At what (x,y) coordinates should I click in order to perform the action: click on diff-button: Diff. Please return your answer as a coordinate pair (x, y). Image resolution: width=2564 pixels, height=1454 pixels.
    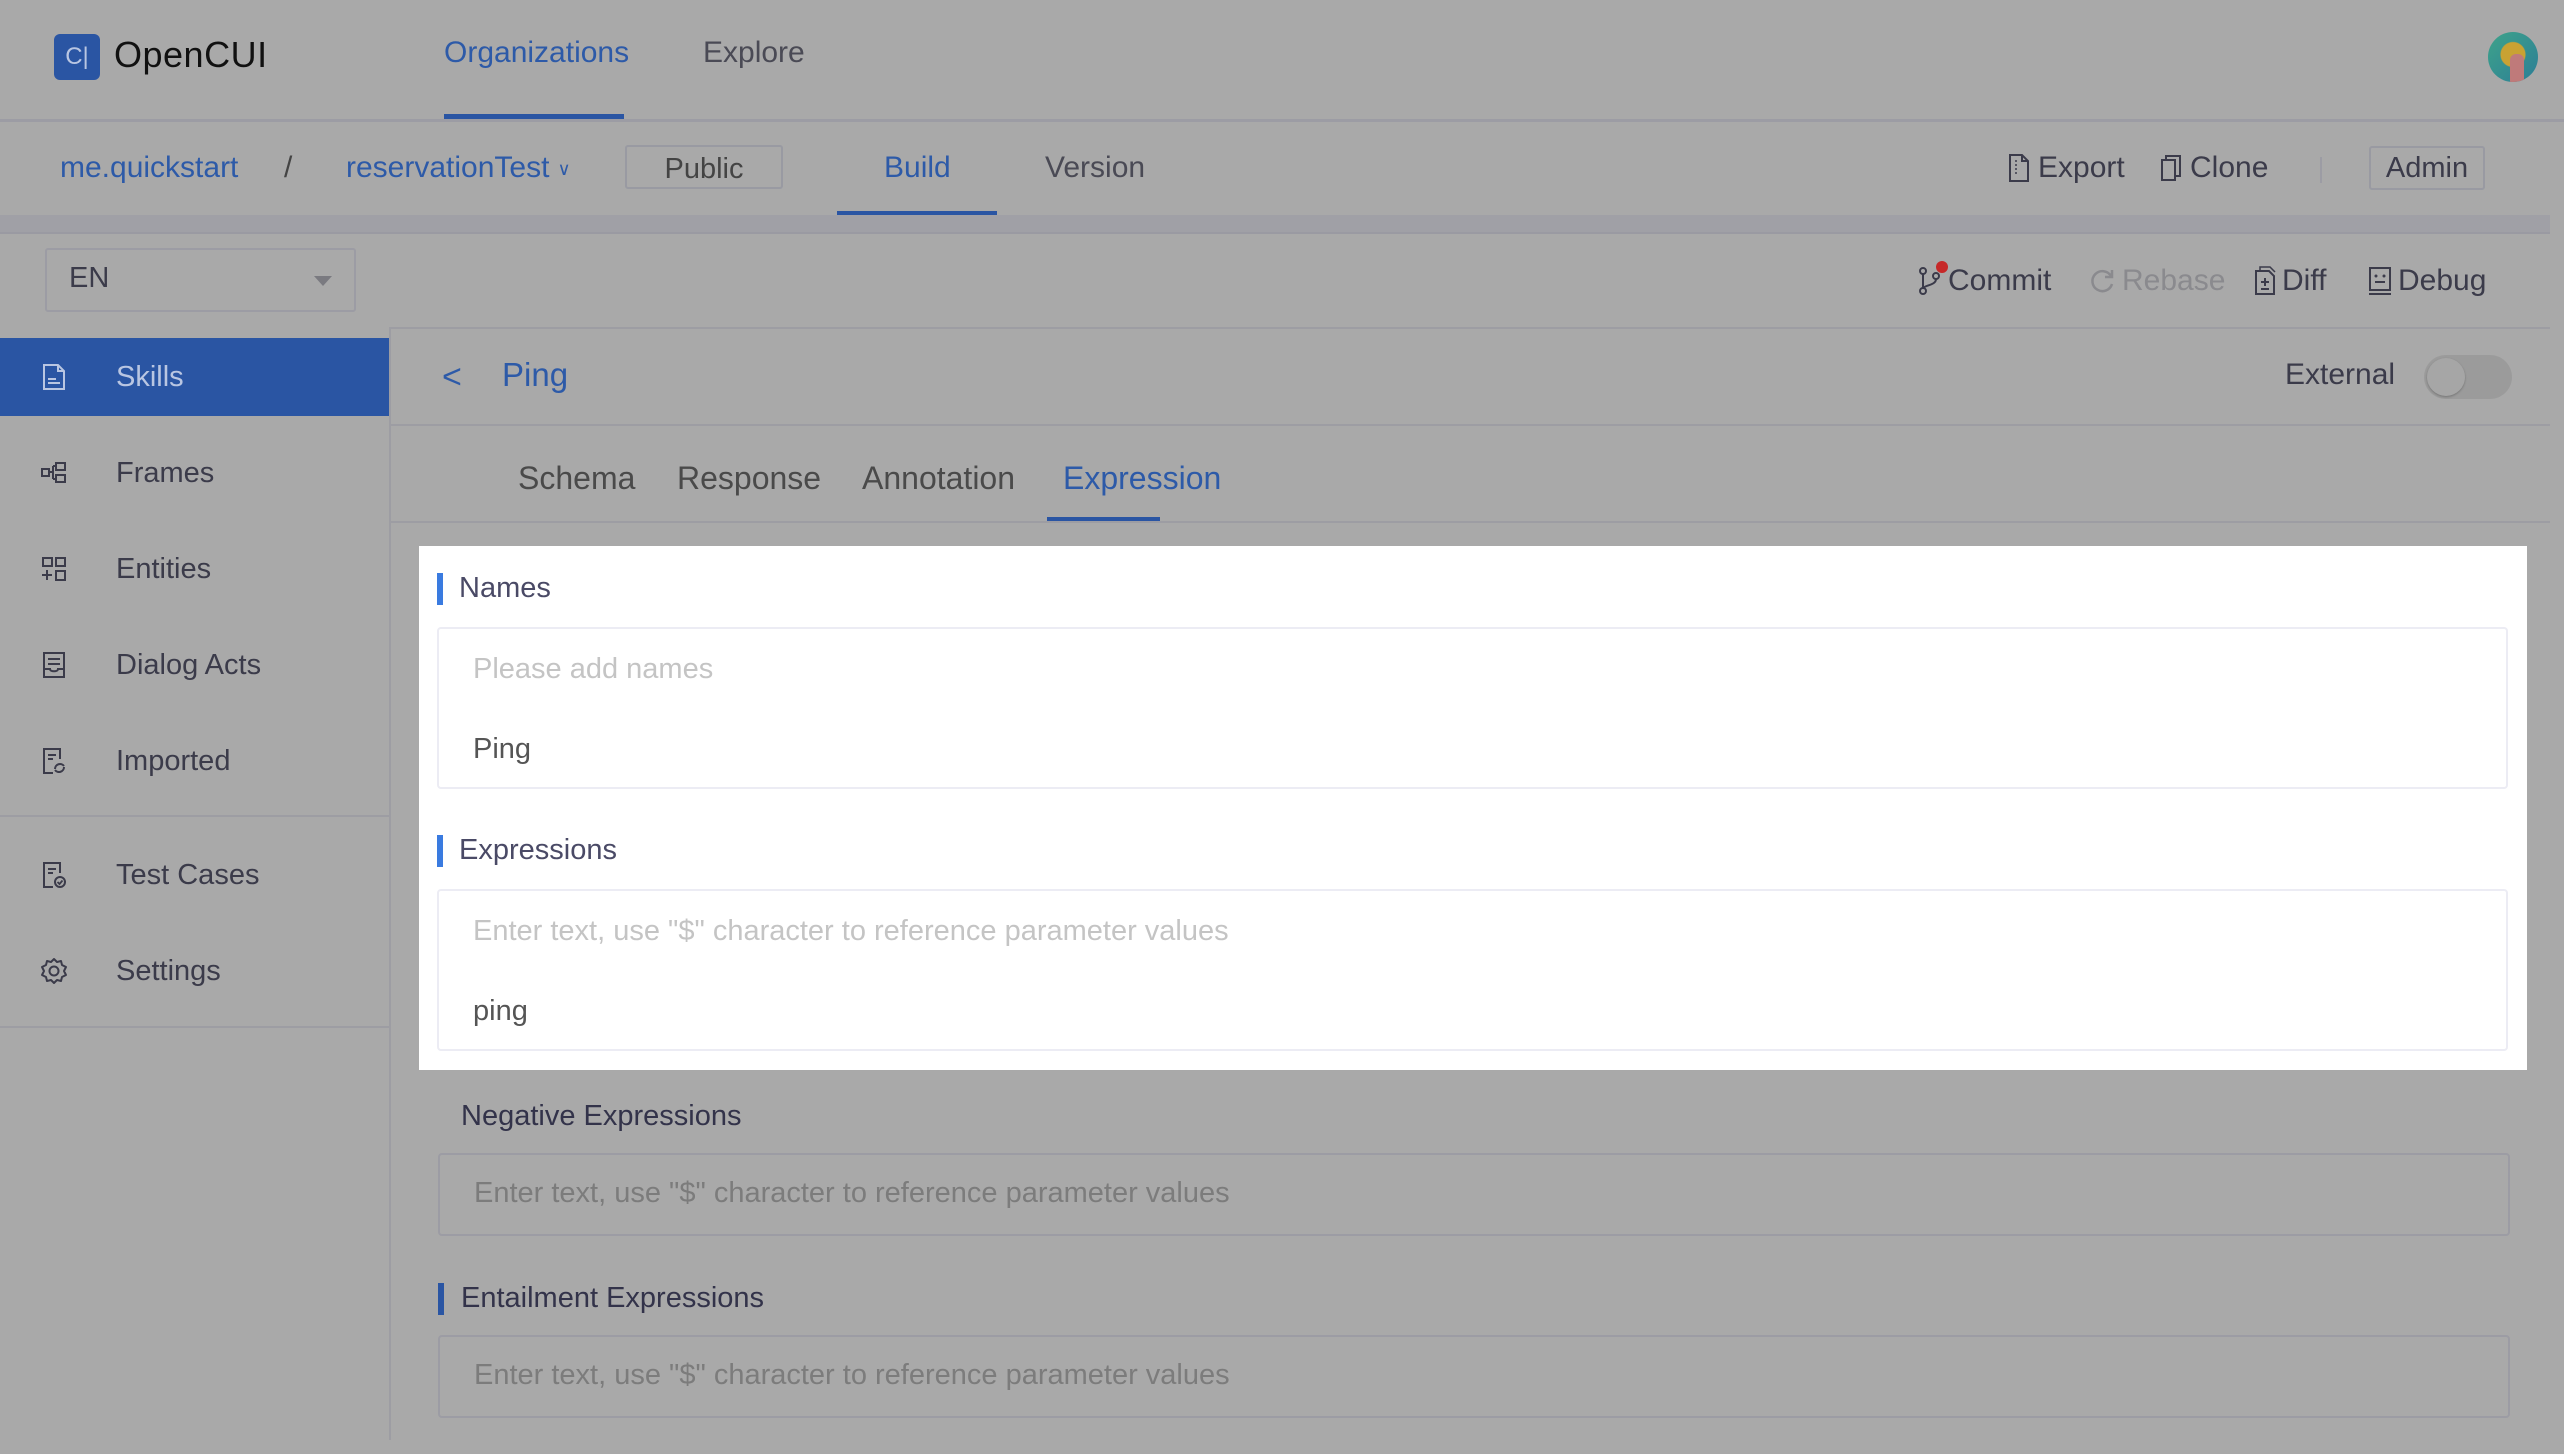
    Looking at the image, I should click on (2290, 281).